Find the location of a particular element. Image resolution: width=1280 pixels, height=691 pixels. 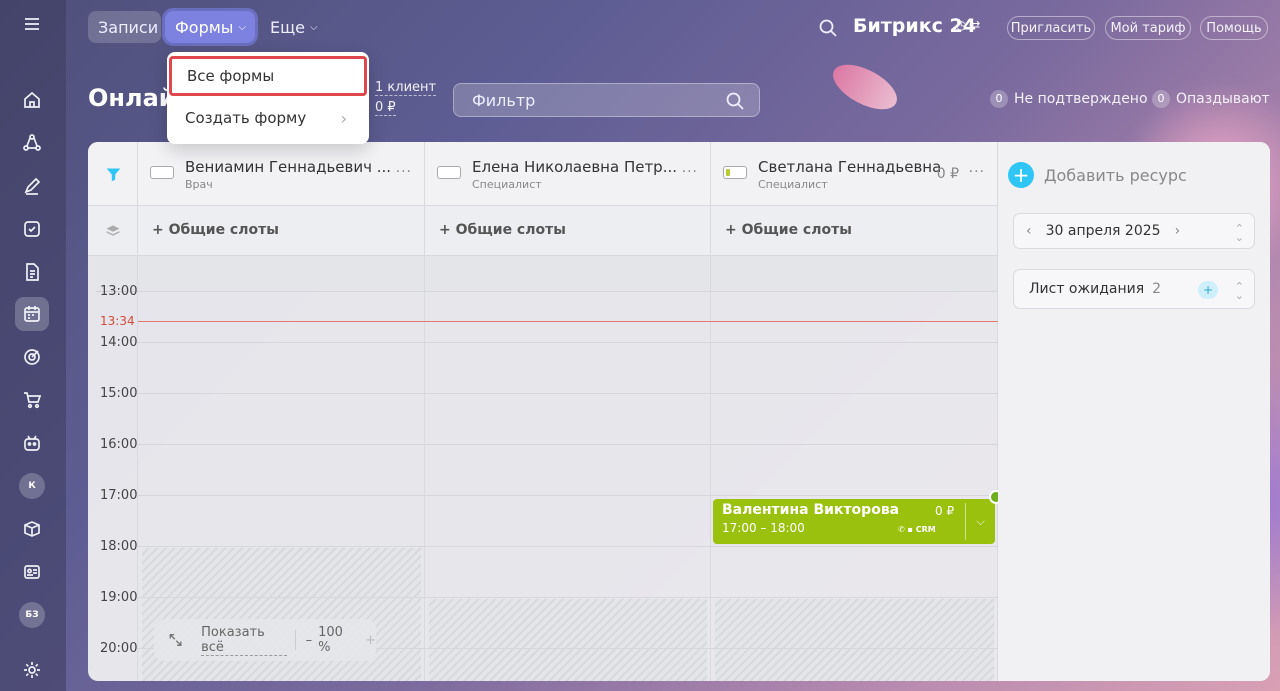

box-icon is located at coordinates (32, 529).